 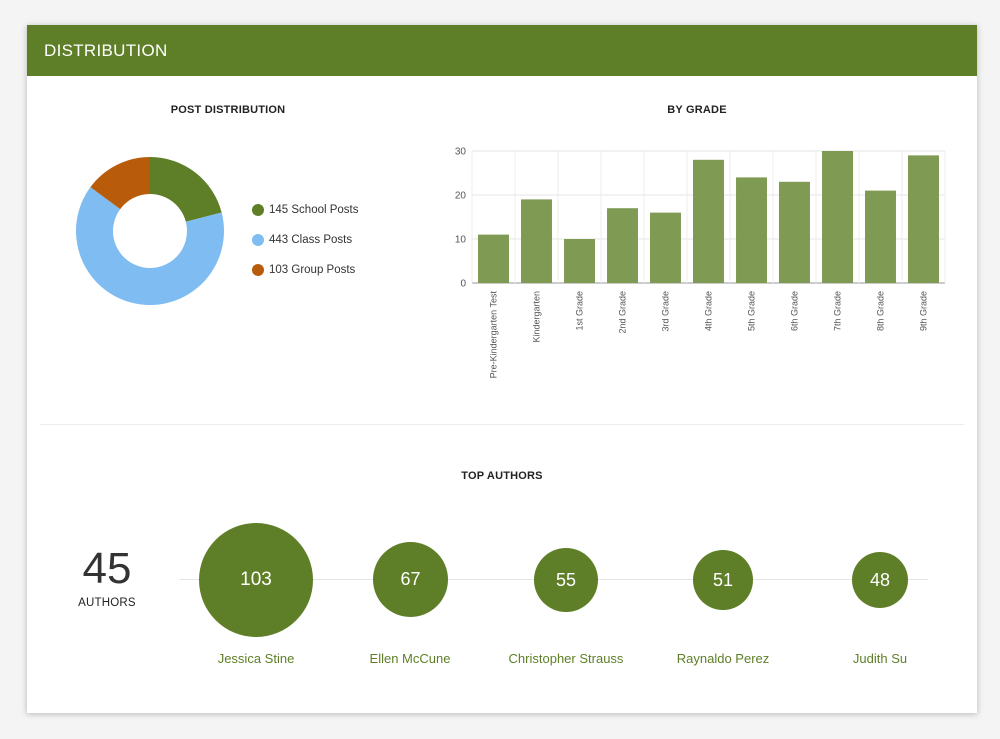 I want to click on section-divider, so click(x=502, y=424).